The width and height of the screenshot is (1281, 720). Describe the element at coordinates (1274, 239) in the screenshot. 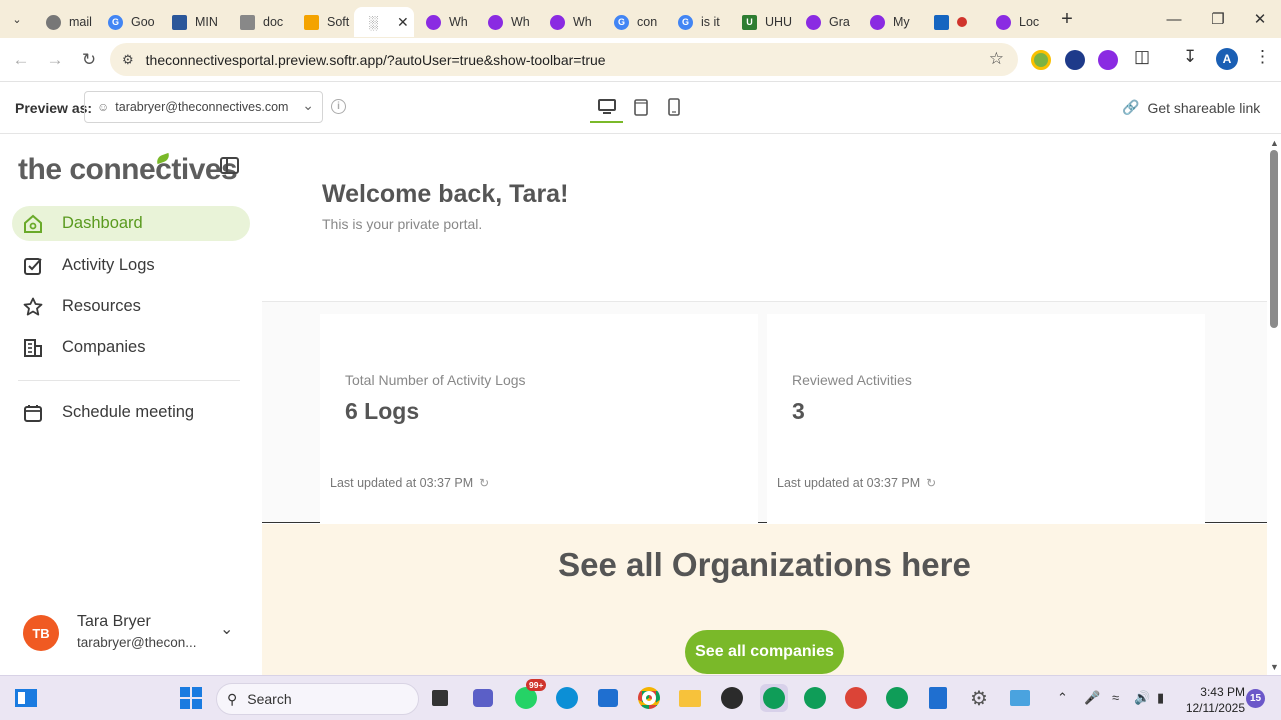

I see `scrollbar-thumb` at that location.